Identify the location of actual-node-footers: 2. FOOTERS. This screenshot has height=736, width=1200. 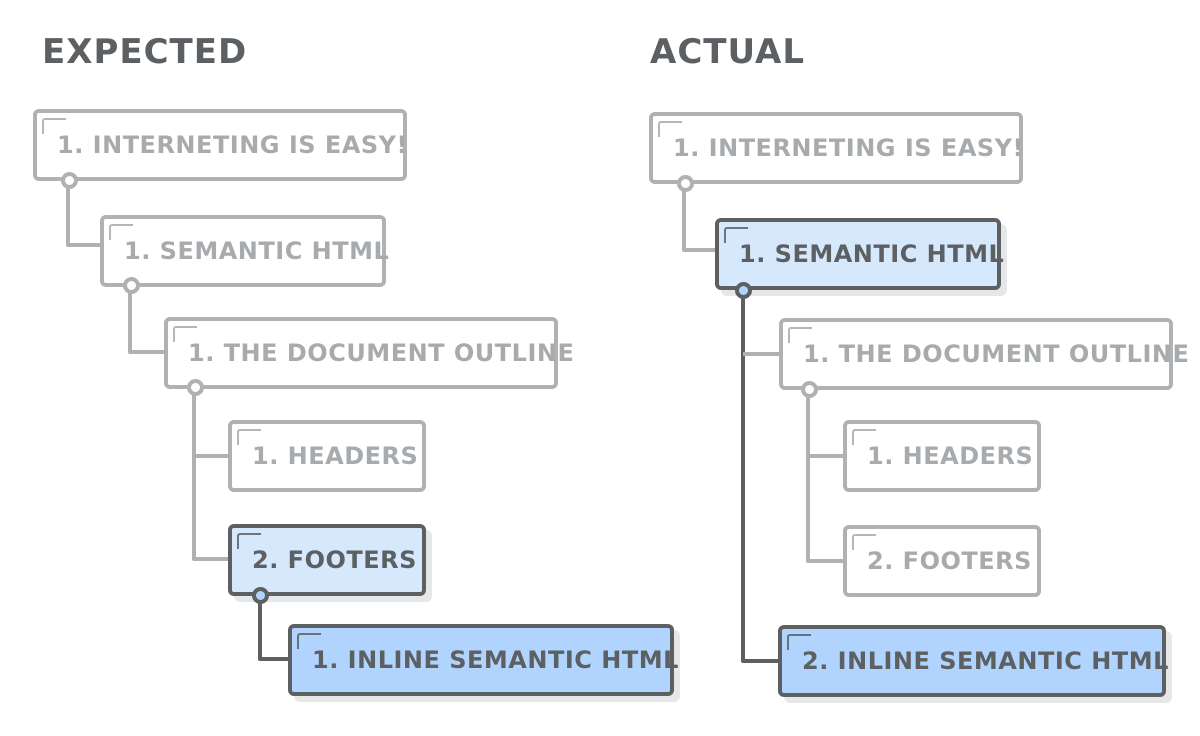
(942, 561).